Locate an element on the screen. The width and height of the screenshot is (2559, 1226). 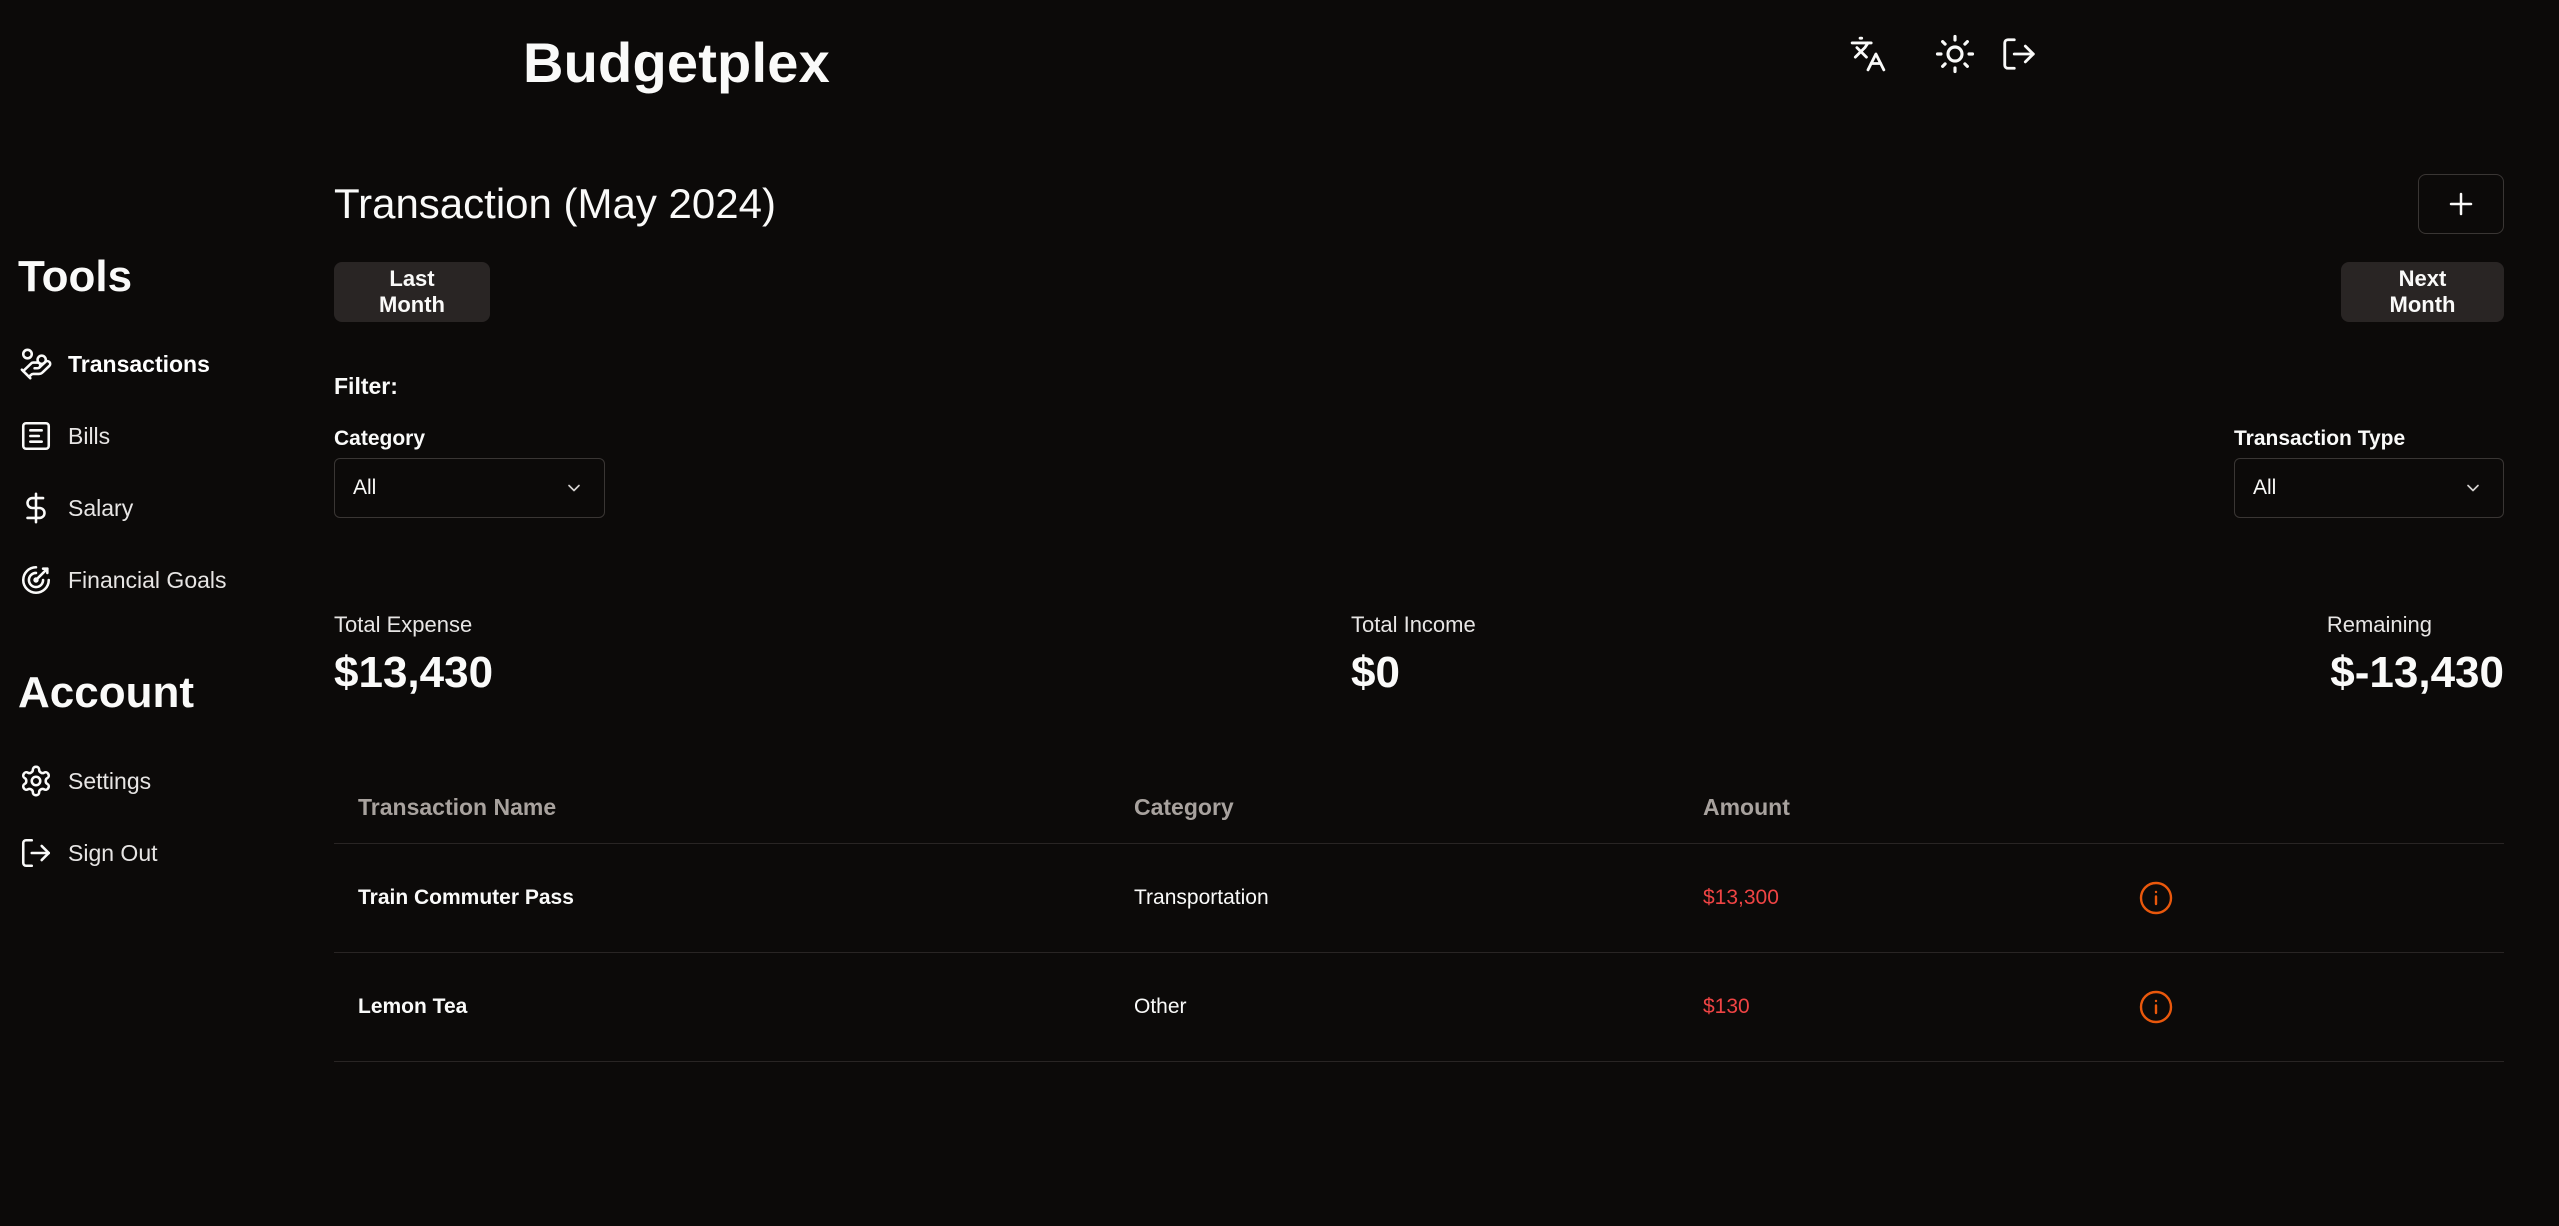
translate-icon is located at coordinates (1868, 54).